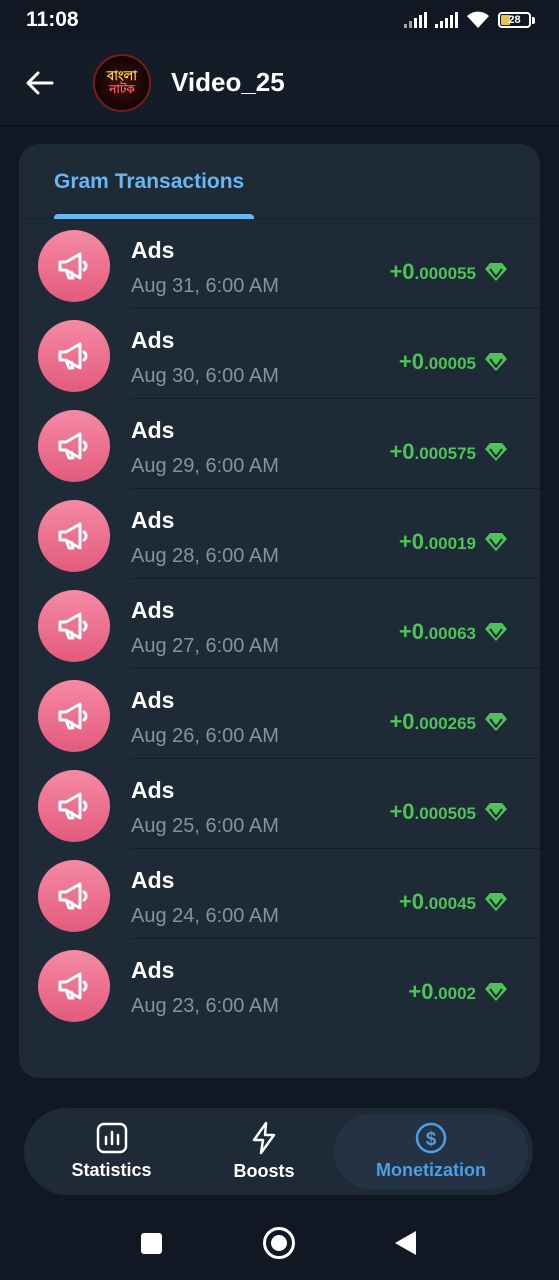  I want to click on amount-decimal: .00063, so click(450, 633).